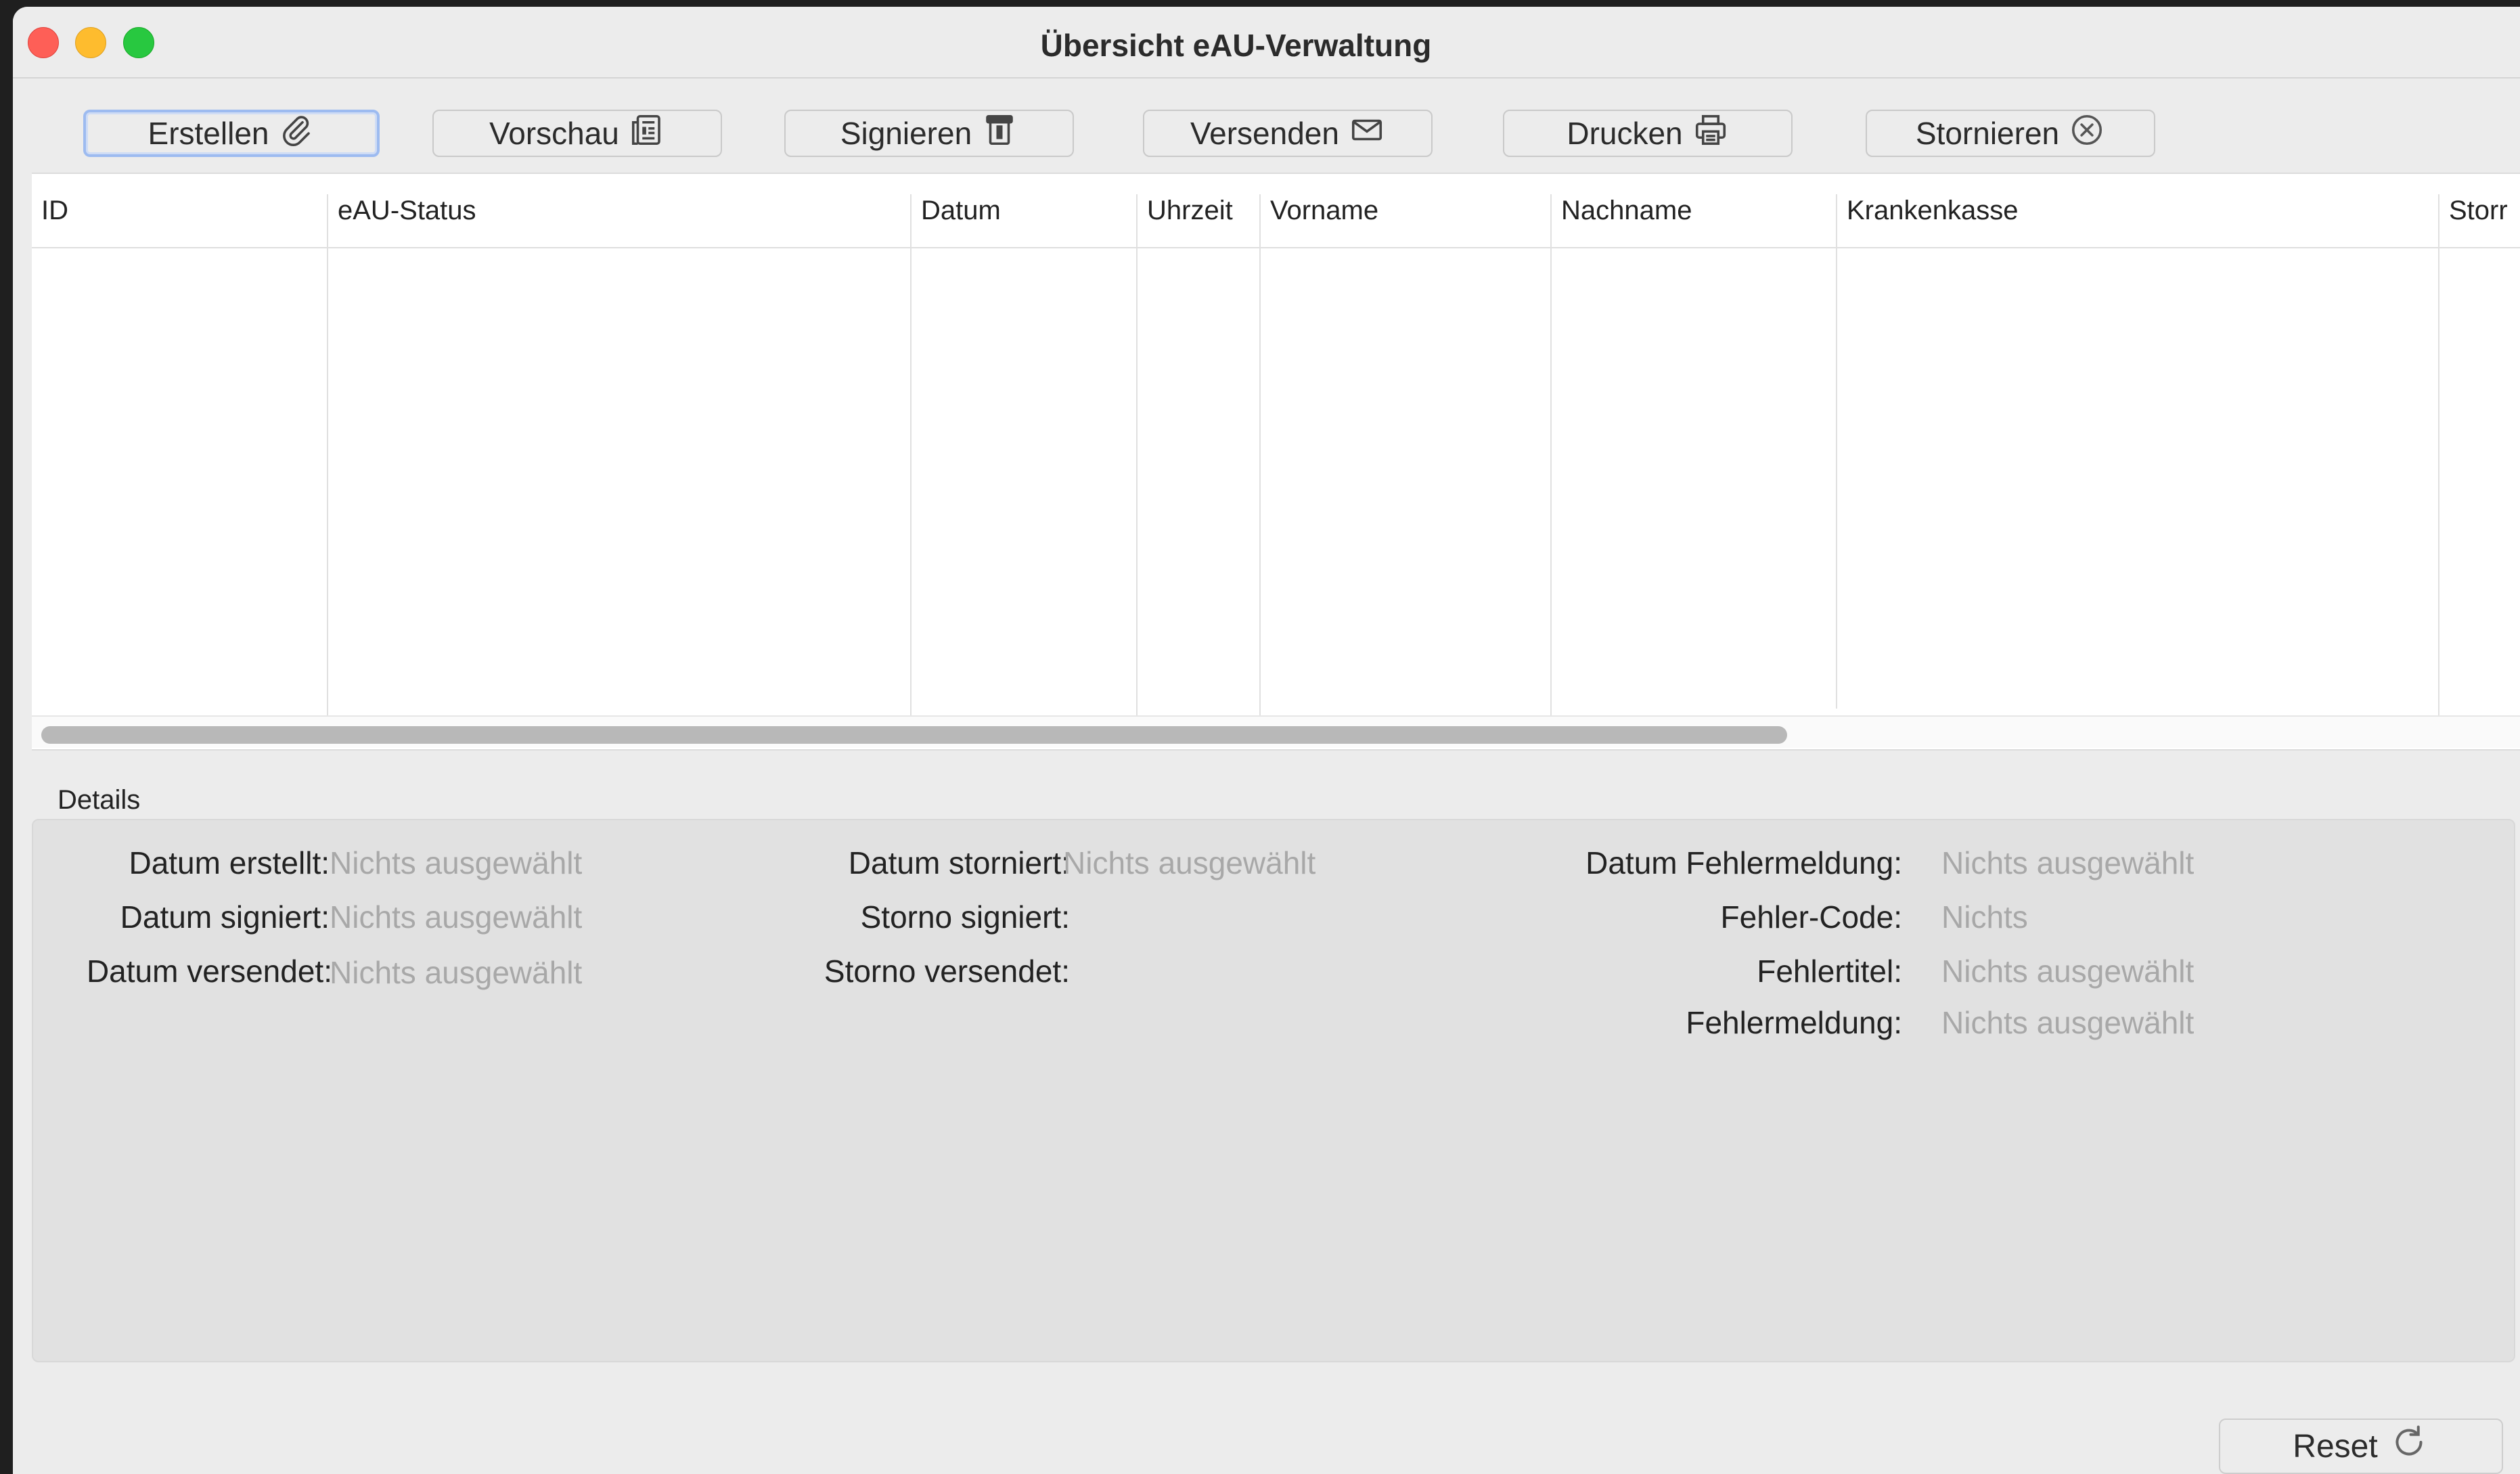 Image resolution: width=2520 pixels, height=1474 pixels. Describe the element at coordinates (296, 134) in the screenshot. I see `paperclip-icon` at that location.